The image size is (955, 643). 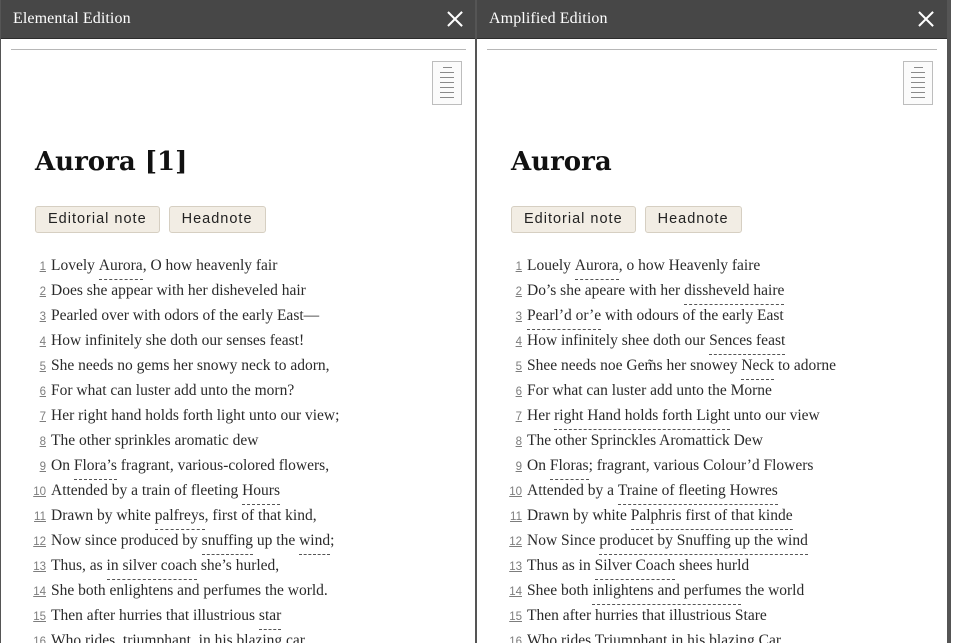 What do you see at coordinates (712, 565) in the screenshot?
I see `line-text: shees hurld` at bounding box center [712, 565].